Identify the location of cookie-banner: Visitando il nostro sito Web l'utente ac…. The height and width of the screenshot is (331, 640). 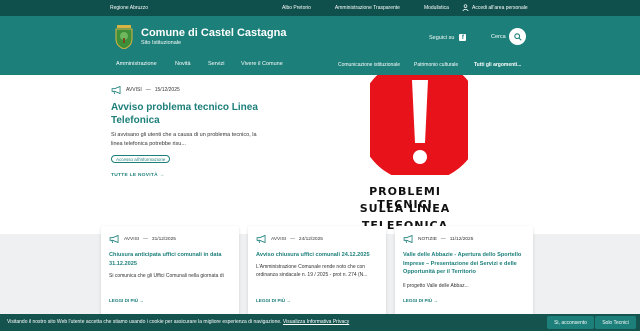
(320, 322).